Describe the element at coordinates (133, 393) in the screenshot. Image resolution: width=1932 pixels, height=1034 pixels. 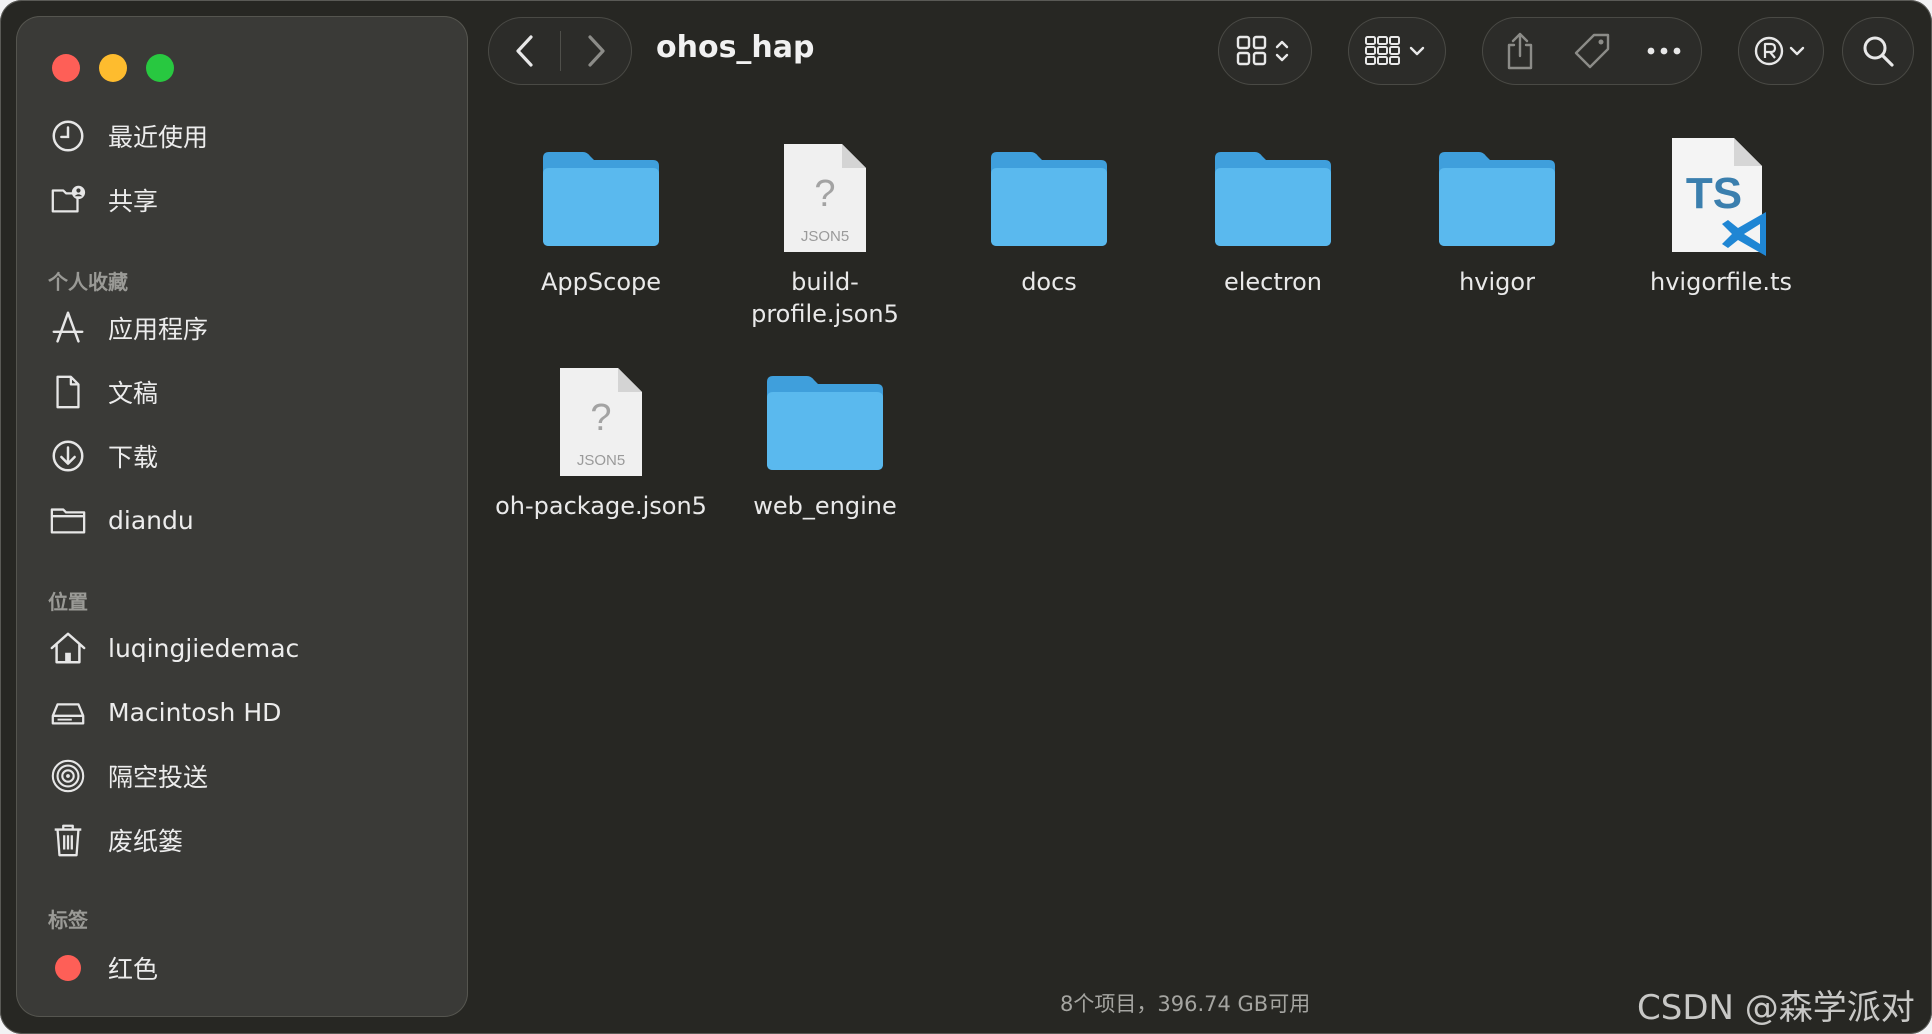
I see `sidebar-item-label: 文稿` at that location.